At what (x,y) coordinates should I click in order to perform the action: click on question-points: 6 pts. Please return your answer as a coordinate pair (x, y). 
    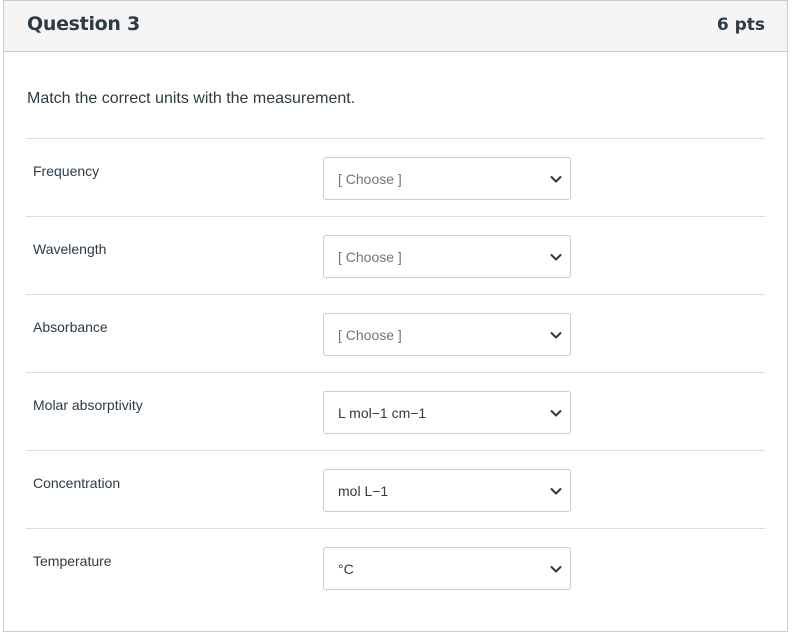
    Looking at the image, I should click on (740, 25).